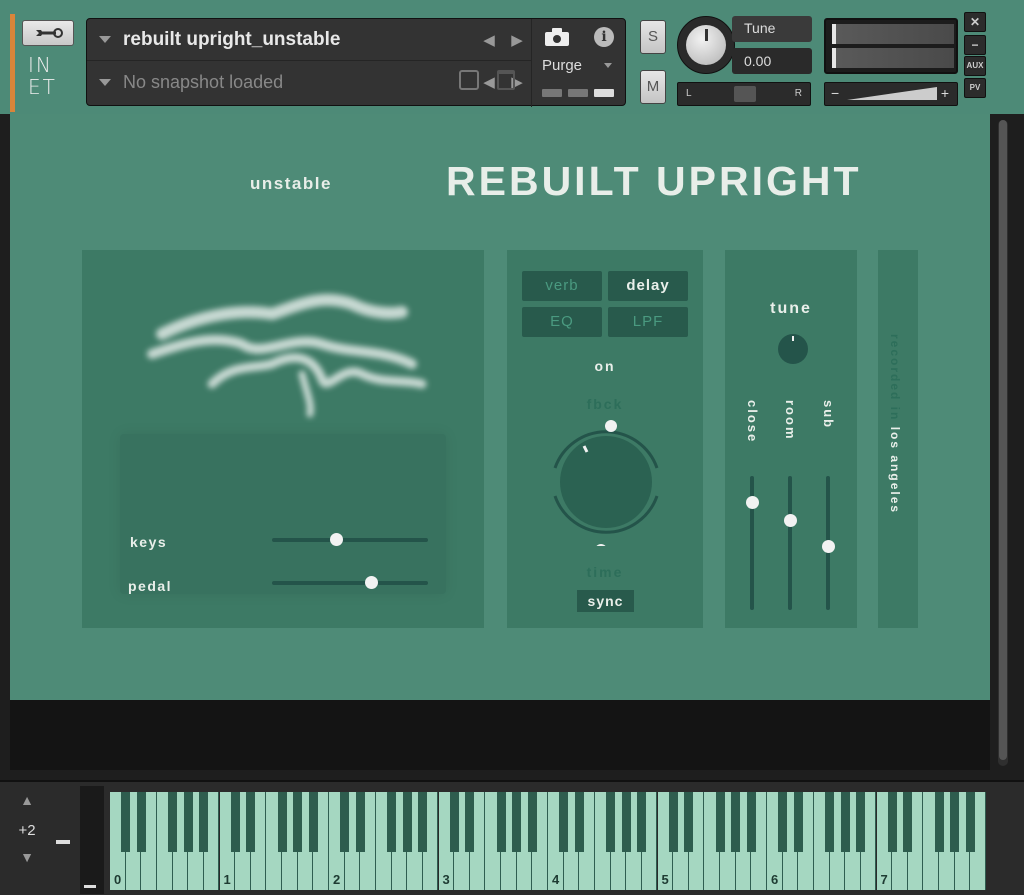 The height and width of the screenshot is (895, 1024). I want to click on keyboard-scroll-strip, so click(92, 840).